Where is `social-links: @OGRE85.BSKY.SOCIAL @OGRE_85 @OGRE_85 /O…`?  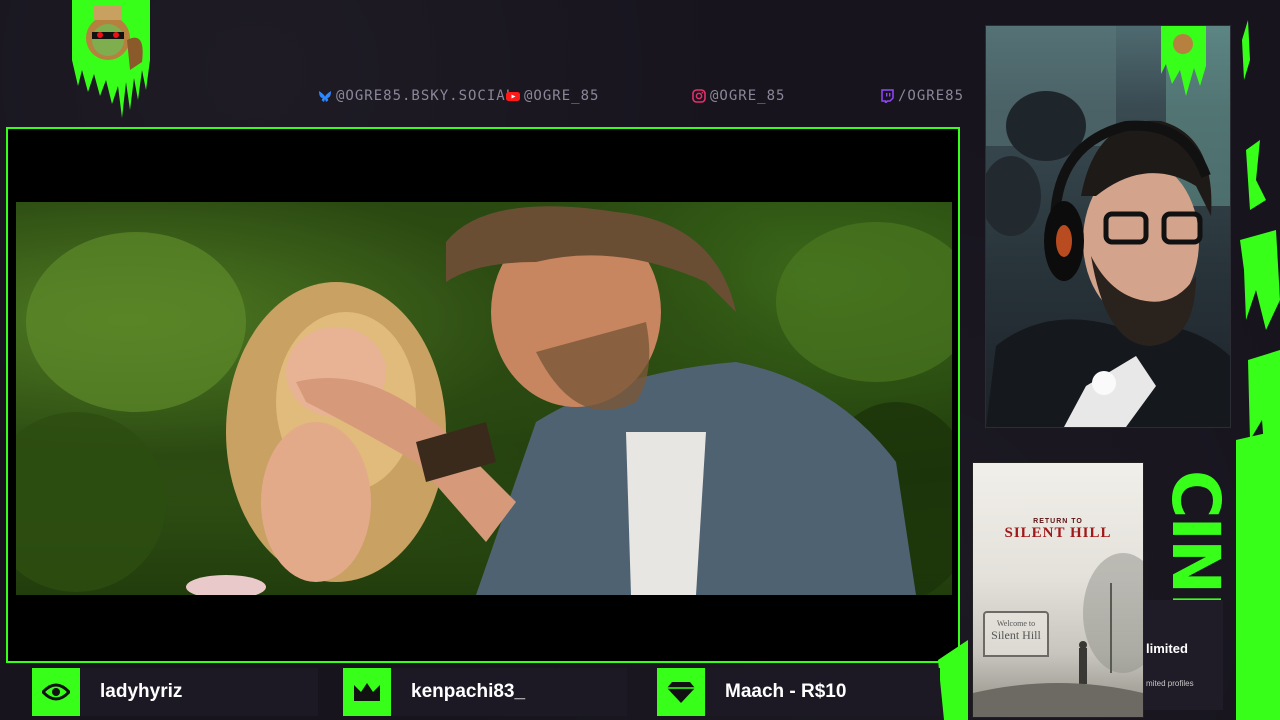 social-links: @OGRE85.BSKY.SOCIAL @OGRE_85 @OGRE_85 /O… is located at coordinates (482, 99).